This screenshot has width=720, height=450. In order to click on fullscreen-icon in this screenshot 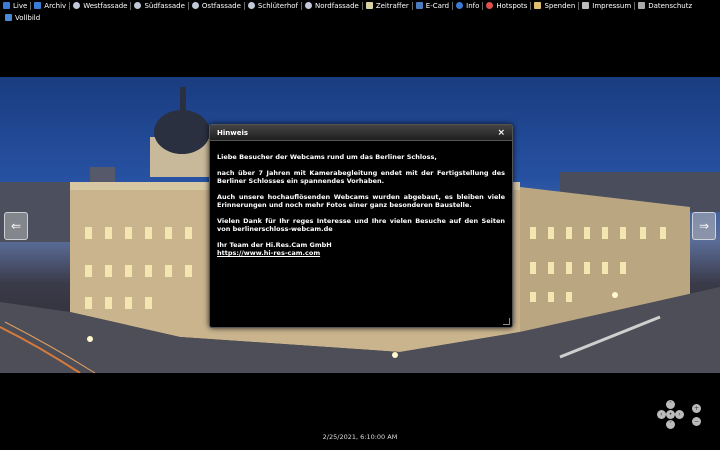, I will do `click(8, 17)`.